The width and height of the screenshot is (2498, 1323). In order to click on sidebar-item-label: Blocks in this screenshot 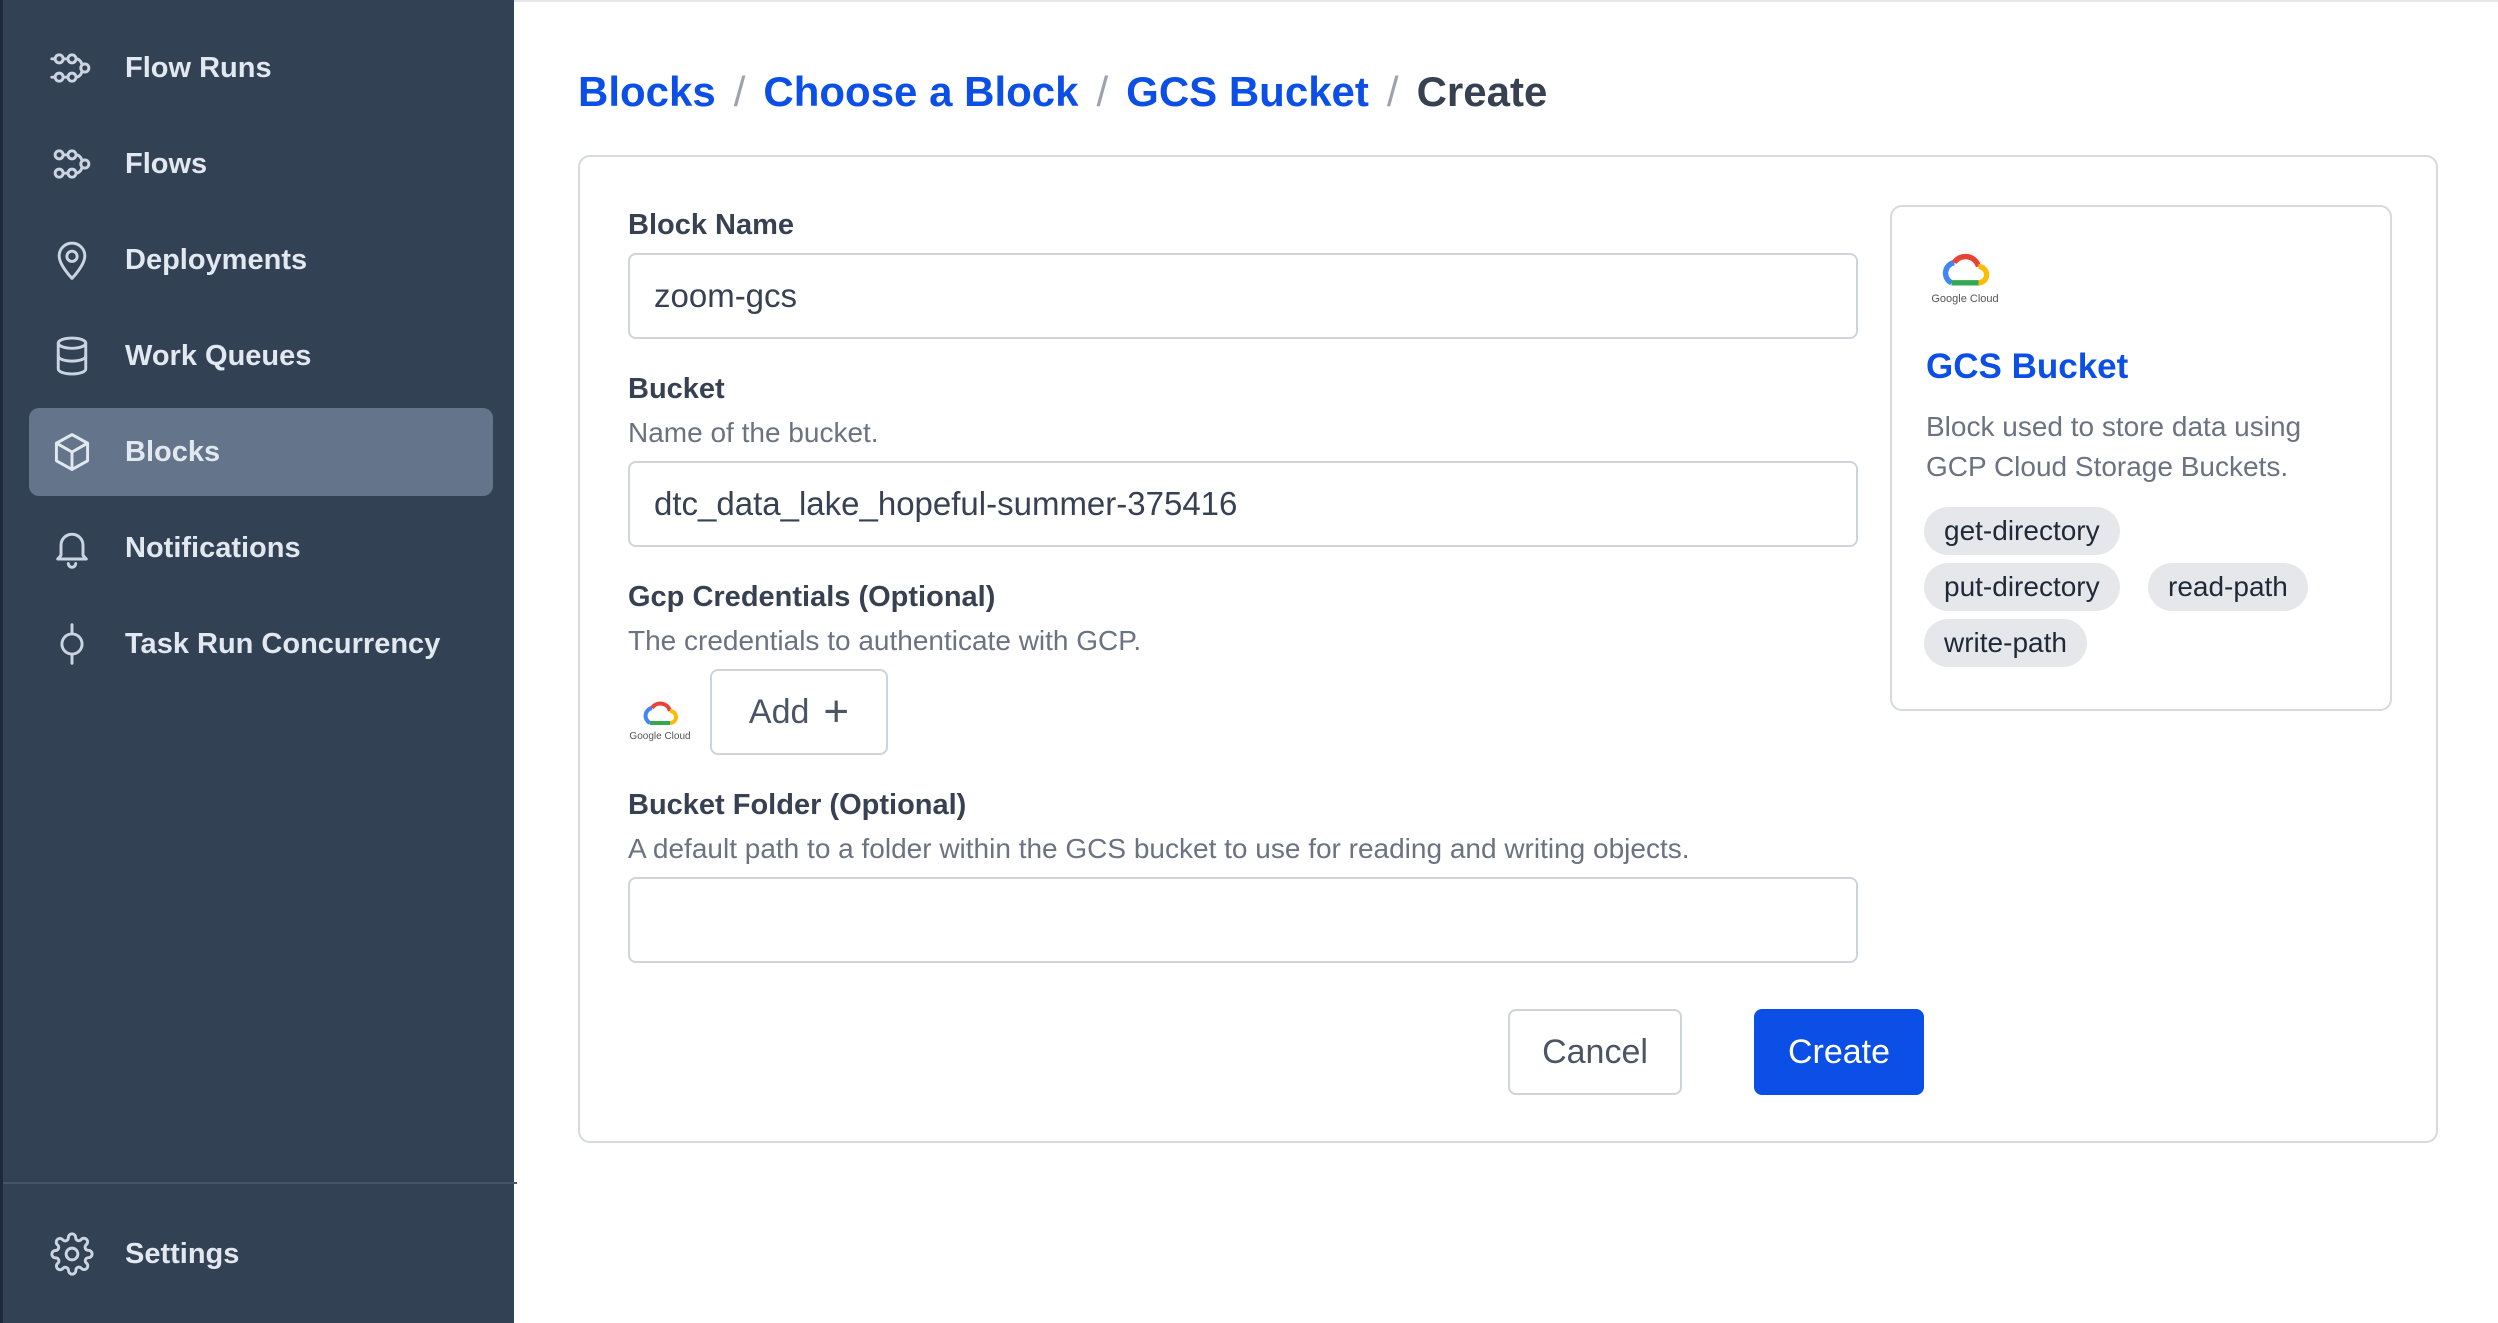, I will do `click(173, 451)`.